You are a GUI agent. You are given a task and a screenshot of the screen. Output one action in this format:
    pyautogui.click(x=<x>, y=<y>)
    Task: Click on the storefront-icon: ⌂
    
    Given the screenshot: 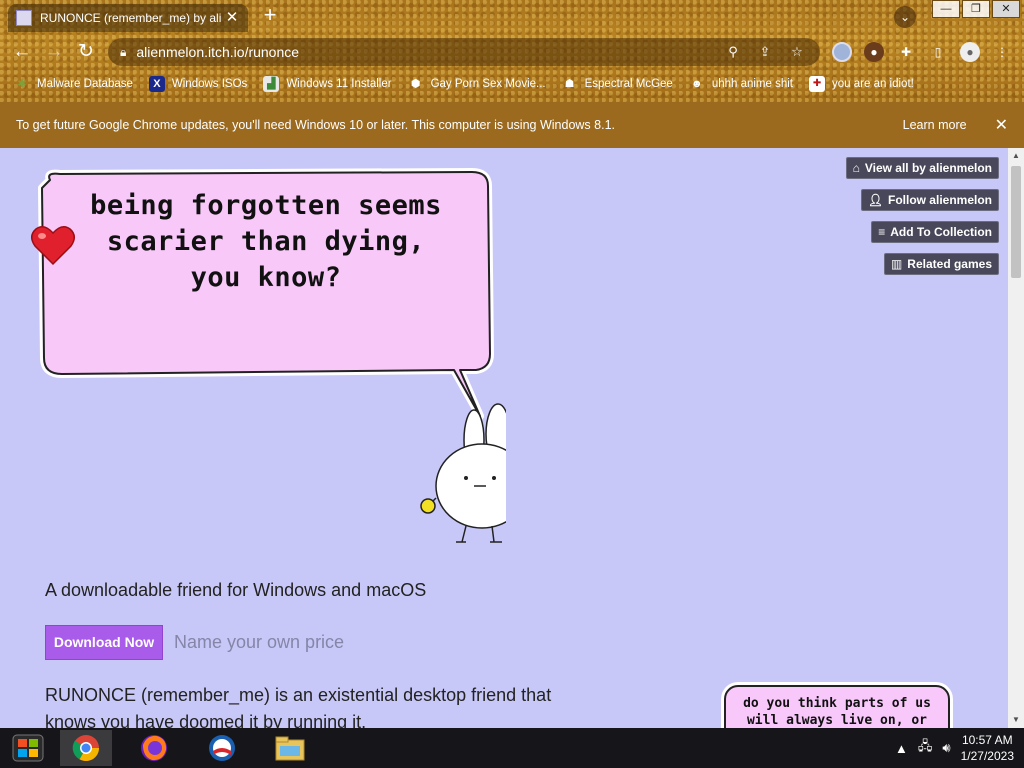 What is the action you would take?
    pyautogui.click(x=856, y=168)
    